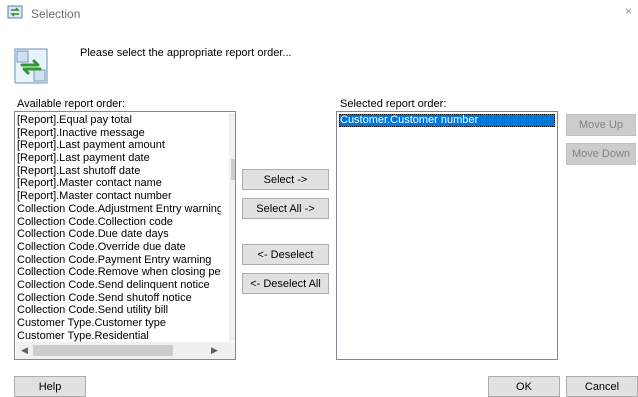 The image size is (638, 397). What do you see at coordinates (119, 298) in the screenshot?
I see `list-item: Collection Code.Send shutoff notice` at bounding box center [119, 298].